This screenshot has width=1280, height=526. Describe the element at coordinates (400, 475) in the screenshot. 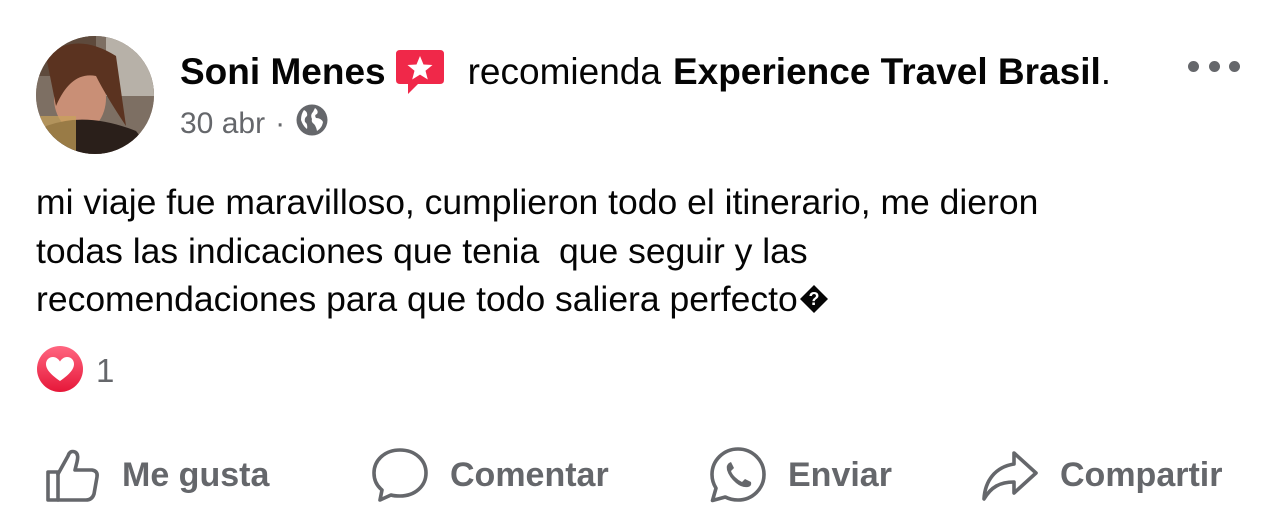

I see `comment-bubble-icon` at that location.